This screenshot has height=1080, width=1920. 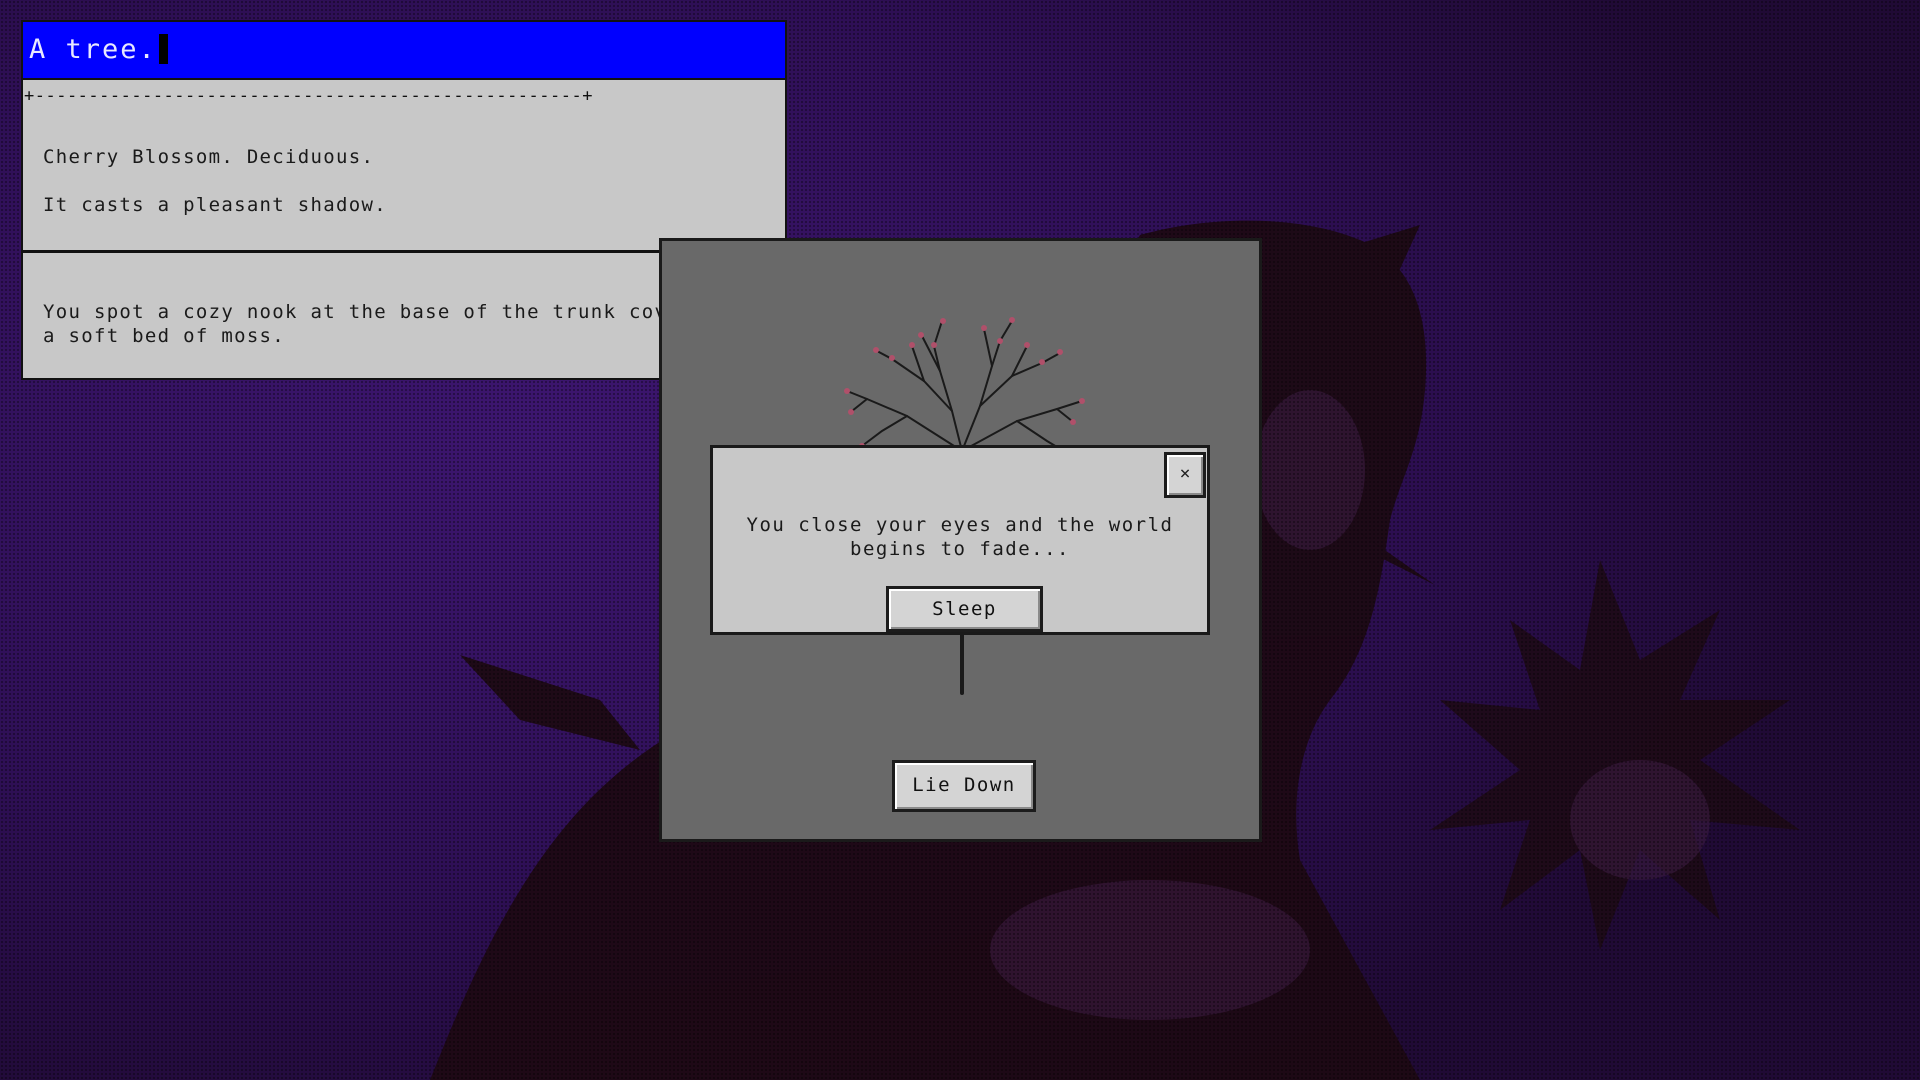 I want to click on sleep-button: Sleep, so click(x=964, y=609).